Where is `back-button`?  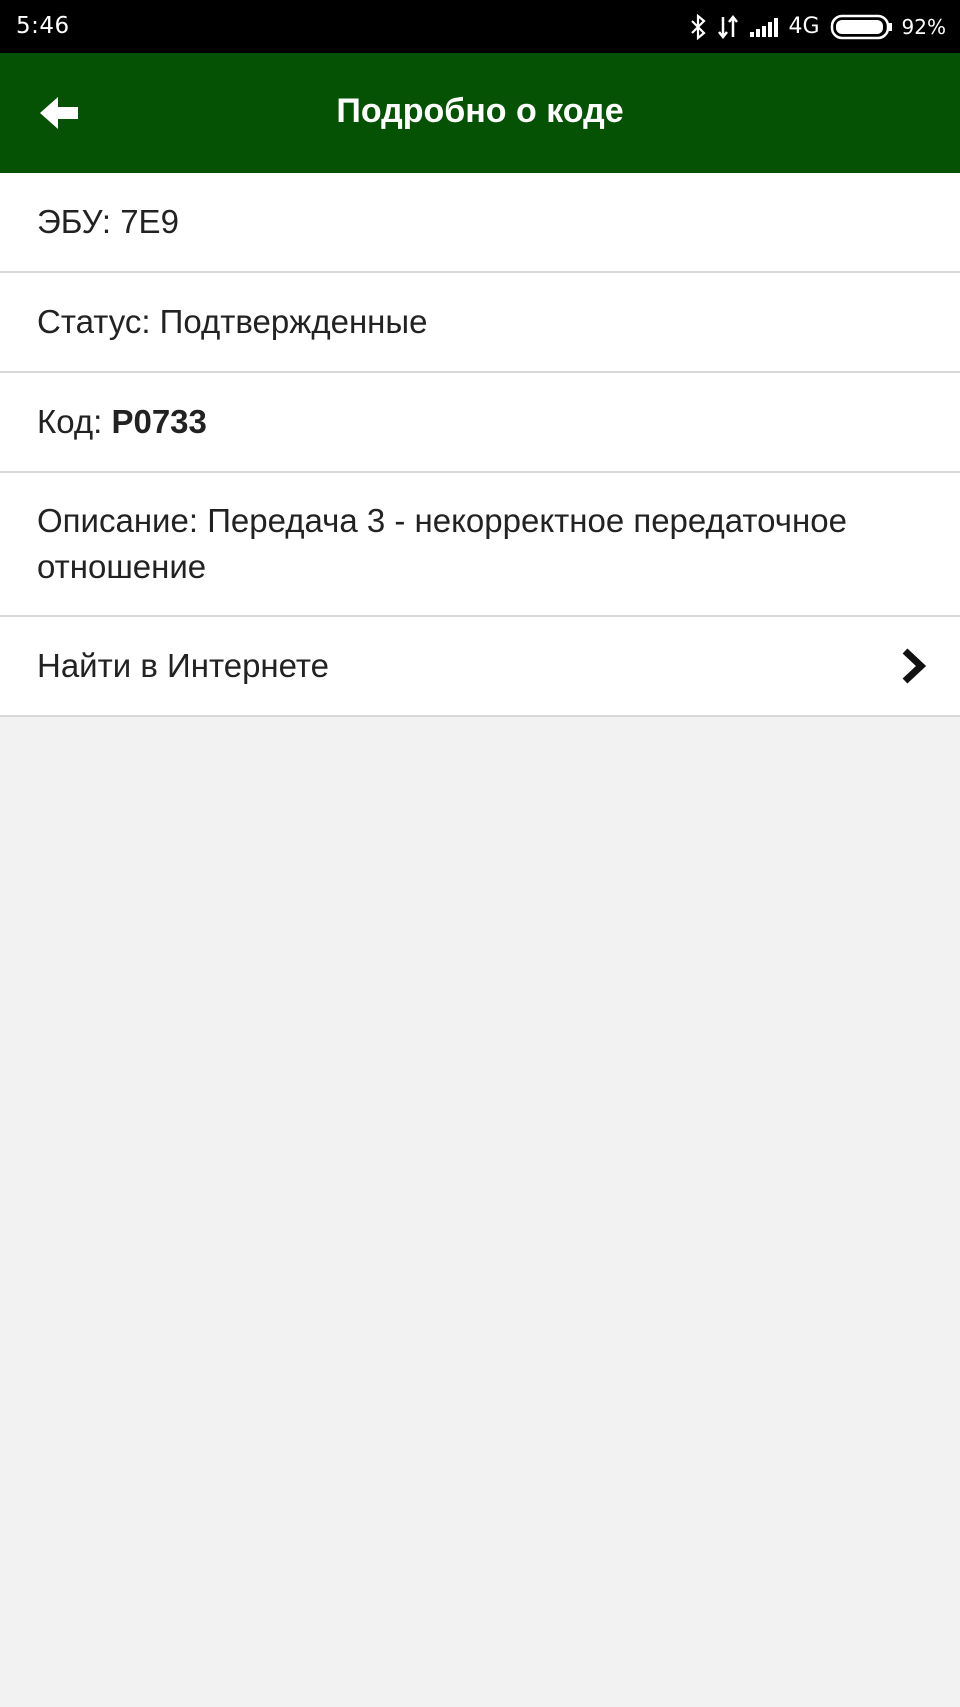 back-button is located at coordinates (60, 113).